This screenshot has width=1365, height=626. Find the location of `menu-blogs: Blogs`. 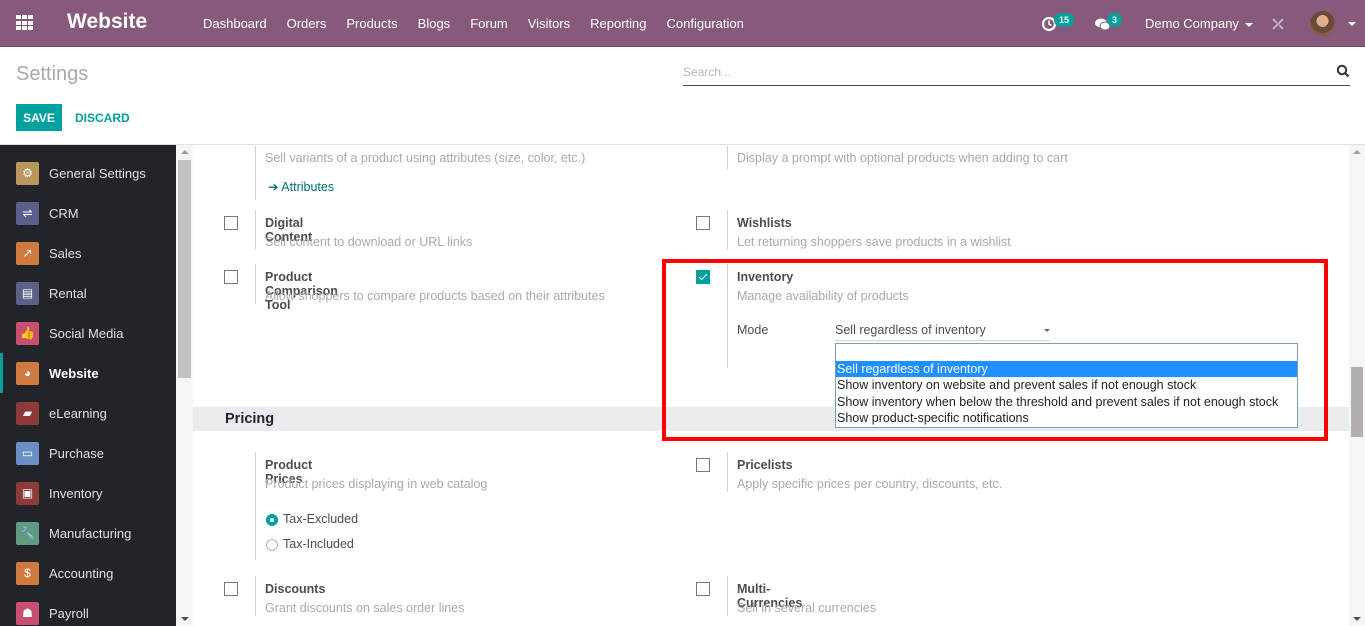

menu-blogs: Blogs is located at coordinates (434, 23).